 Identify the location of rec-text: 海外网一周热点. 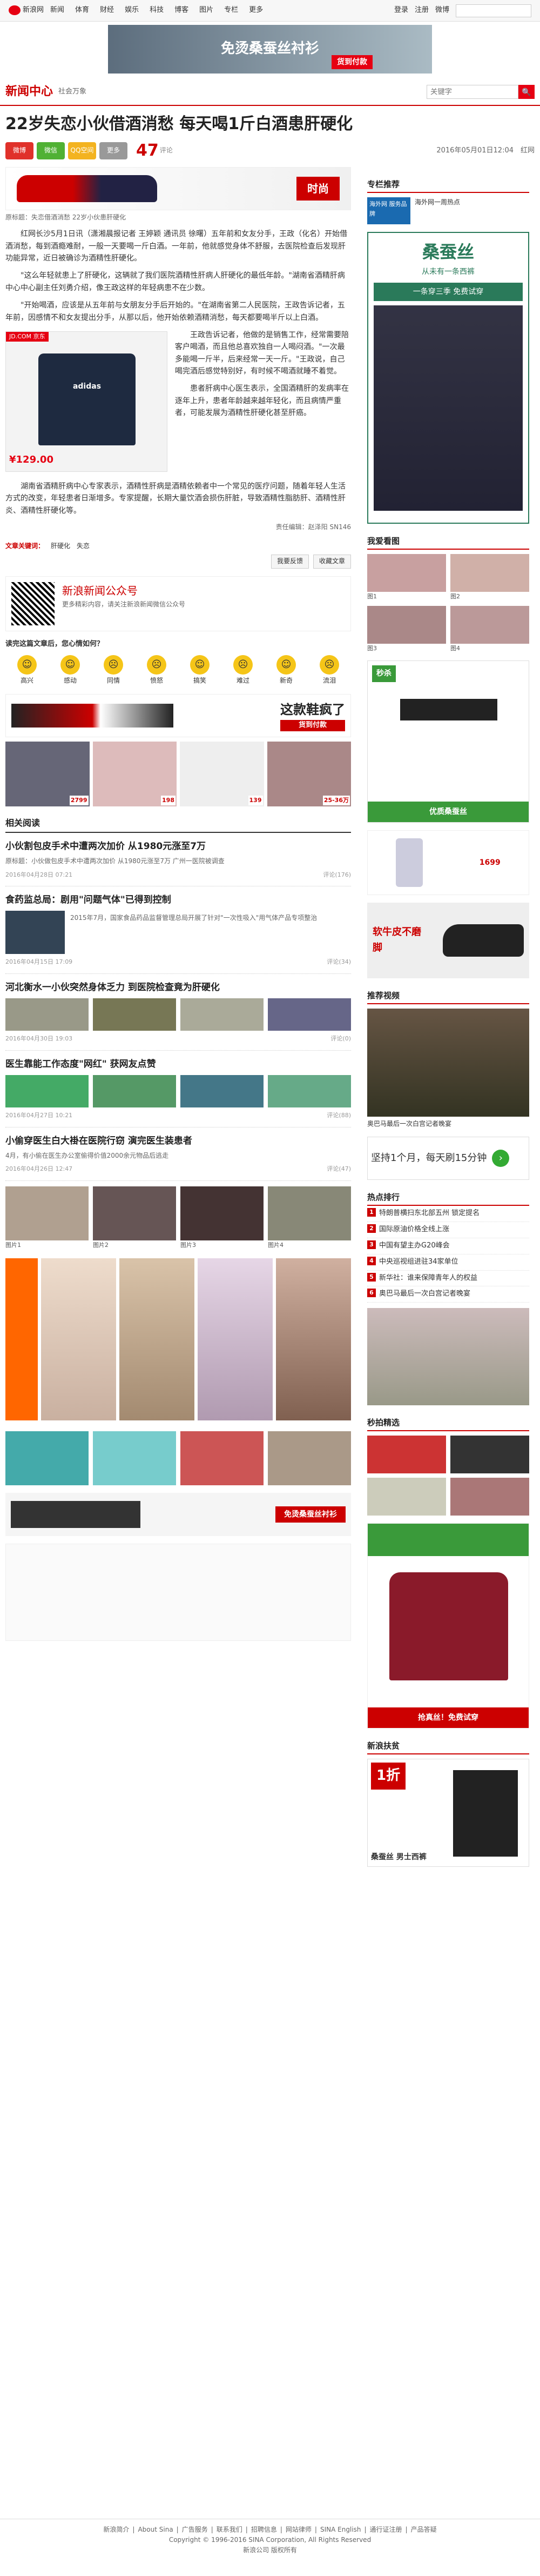
(438, 210).